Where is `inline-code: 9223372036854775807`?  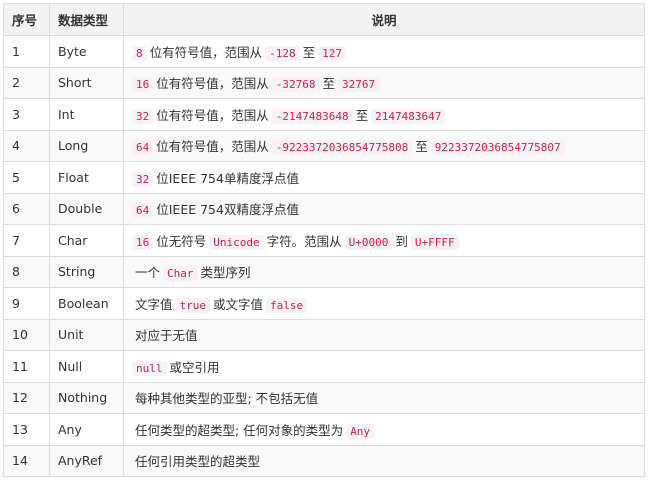 inline-code: 9223372036854775807 is located at coordinates (497, 148).